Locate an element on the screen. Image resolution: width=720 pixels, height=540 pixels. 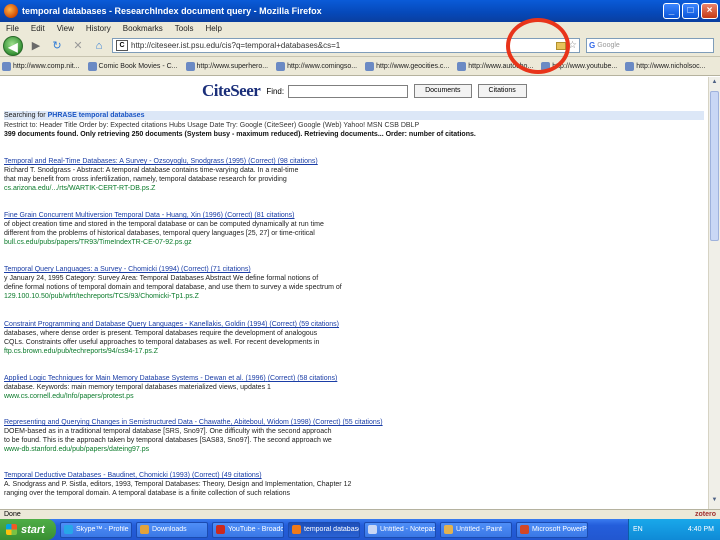
citations-button: Citations is located at coordinates (502, 91).